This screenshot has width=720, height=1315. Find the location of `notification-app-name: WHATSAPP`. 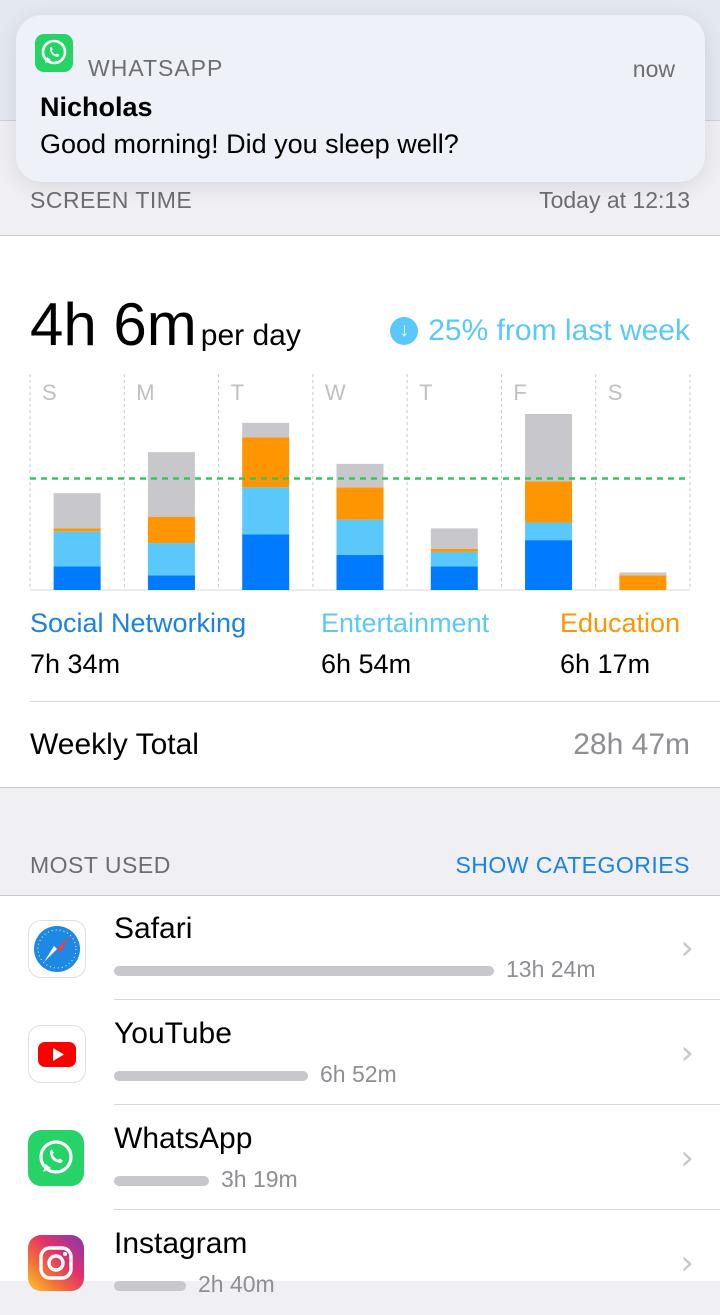

notification-app-name: WHATSAPP is located at coordinates (156, 68).